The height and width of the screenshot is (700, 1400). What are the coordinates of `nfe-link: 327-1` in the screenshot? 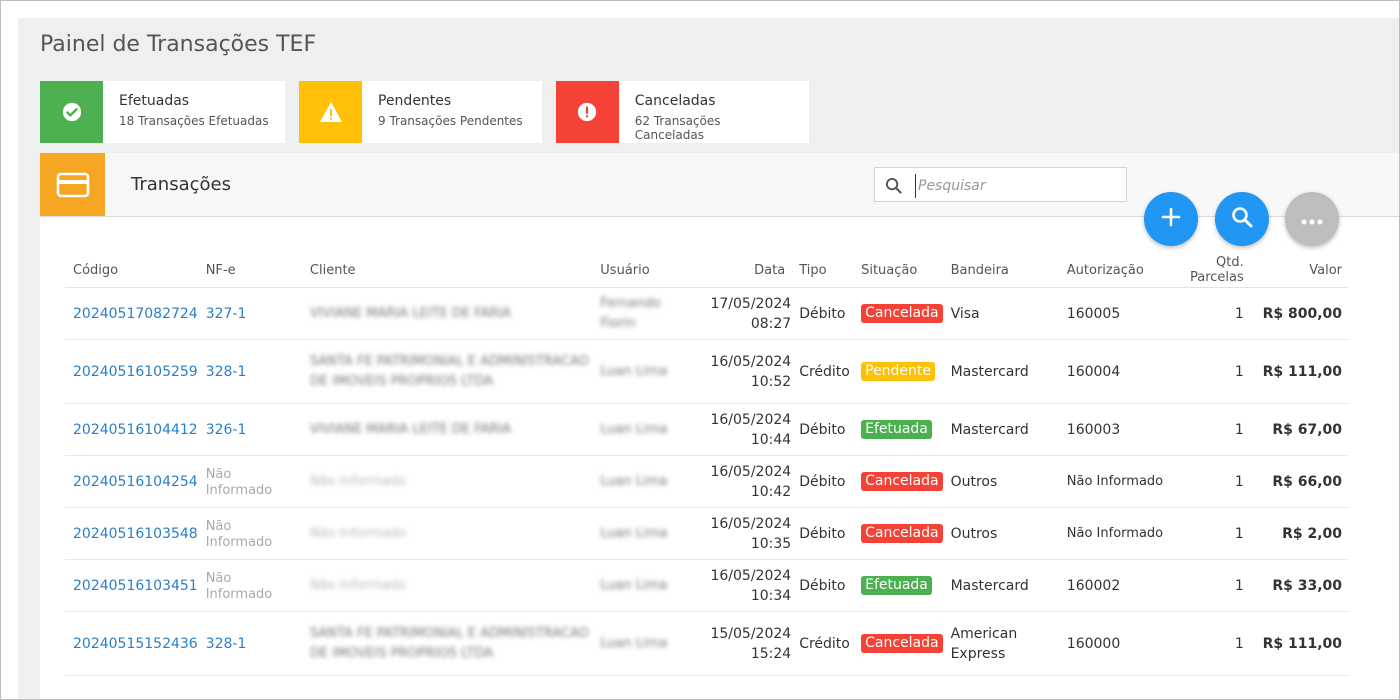 It's located at (226, 314).